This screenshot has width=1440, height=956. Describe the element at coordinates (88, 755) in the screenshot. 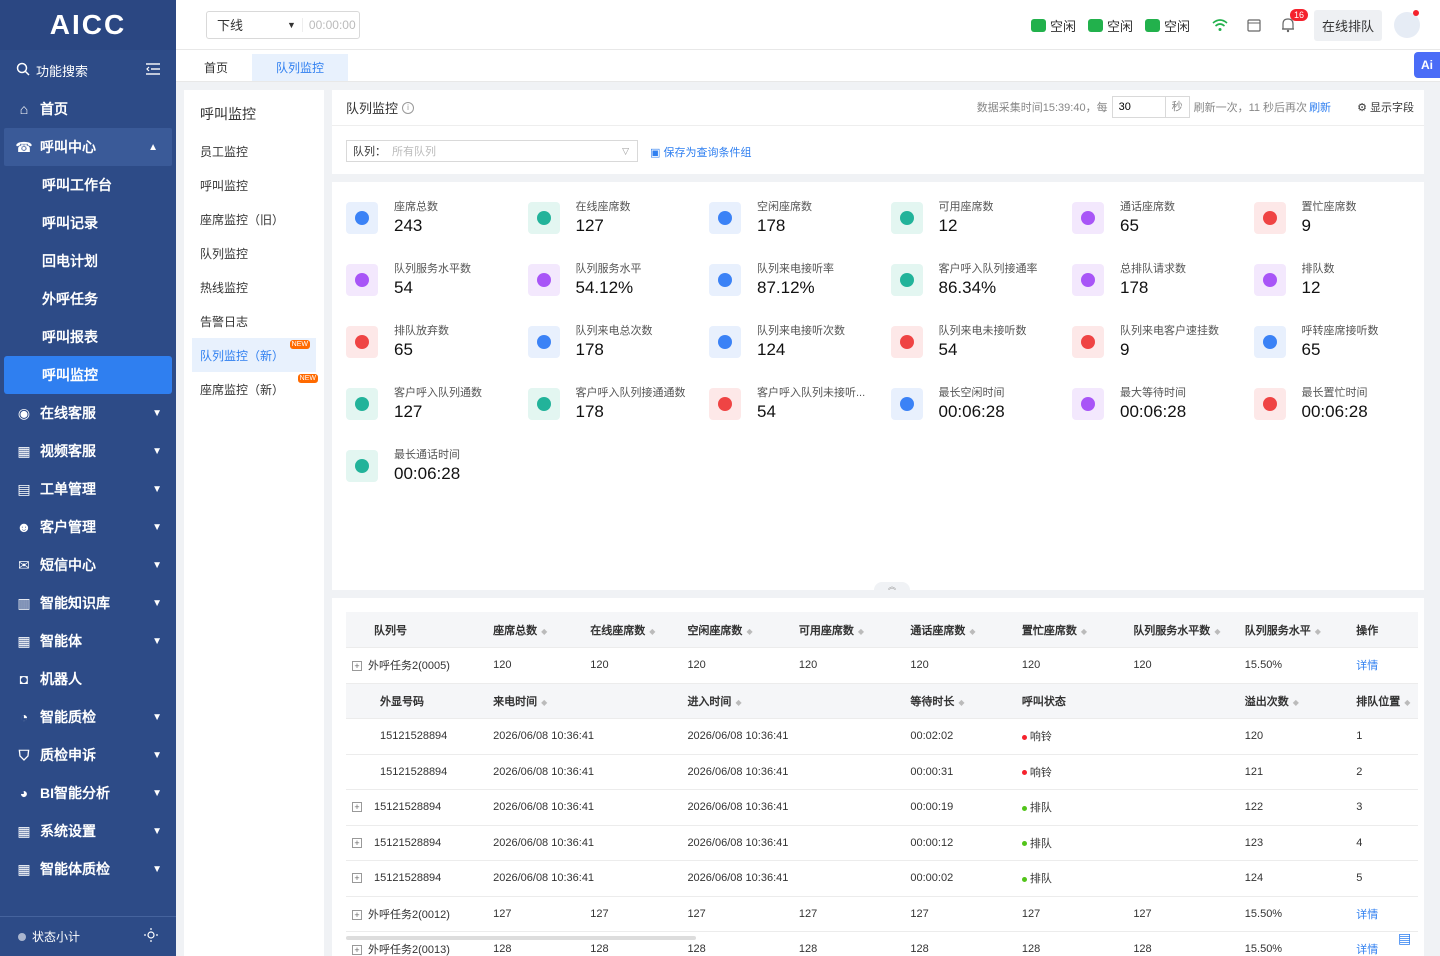

I see `sidebar-item-11: ⛉ 质检申诉 ▼` at that location.